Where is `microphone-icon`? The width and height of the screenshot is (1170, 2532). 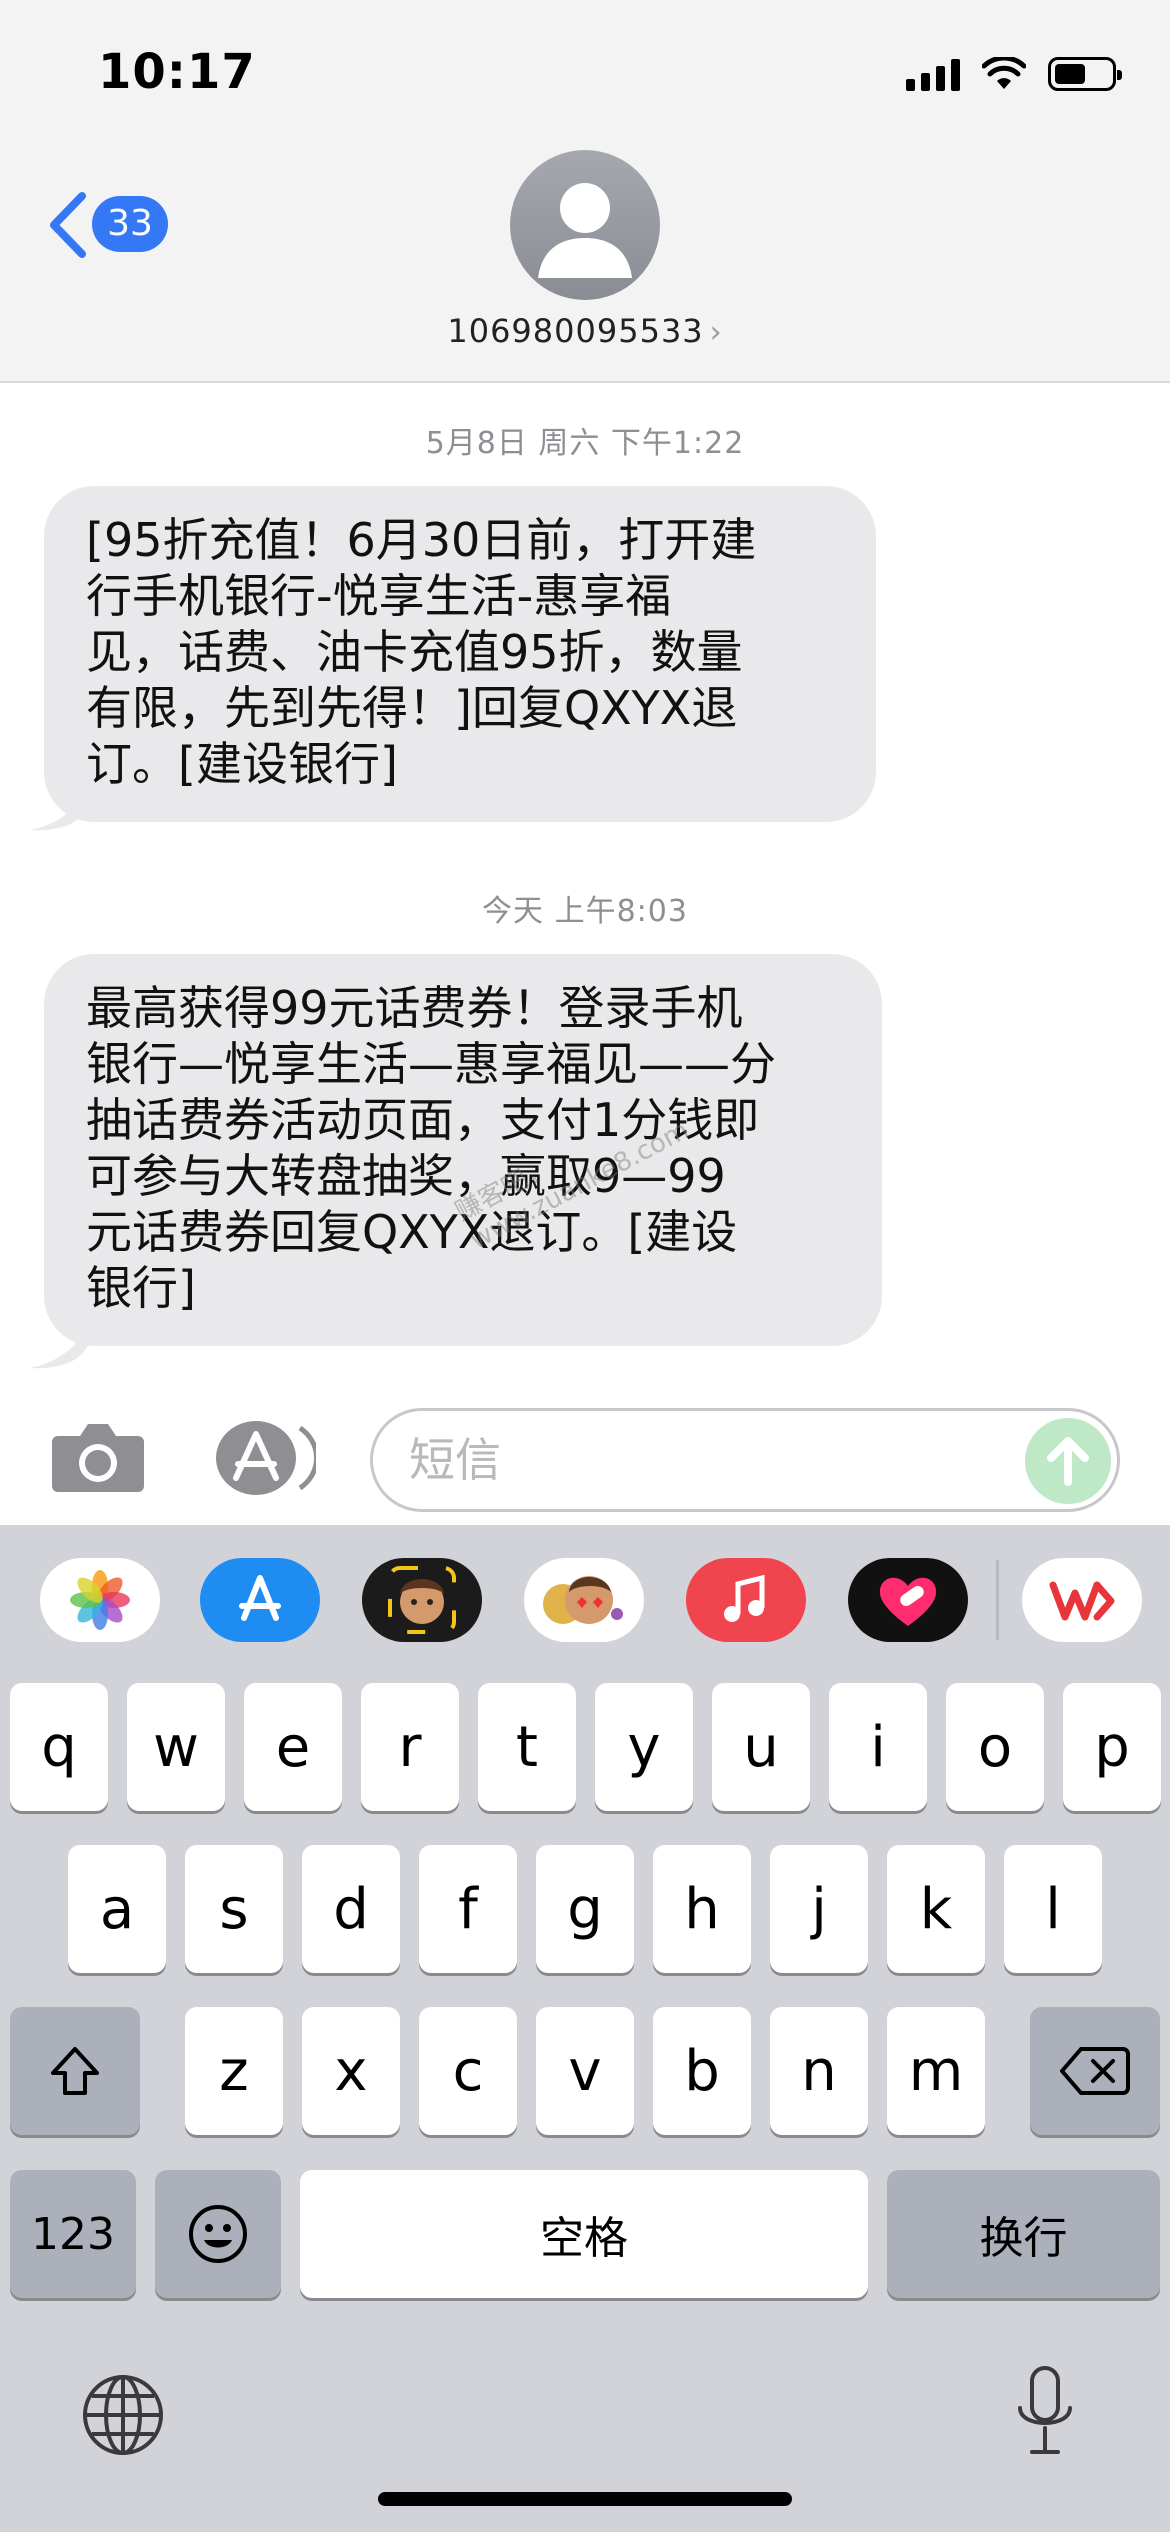
microphone-icon is located at coordinates (1045, 2414).